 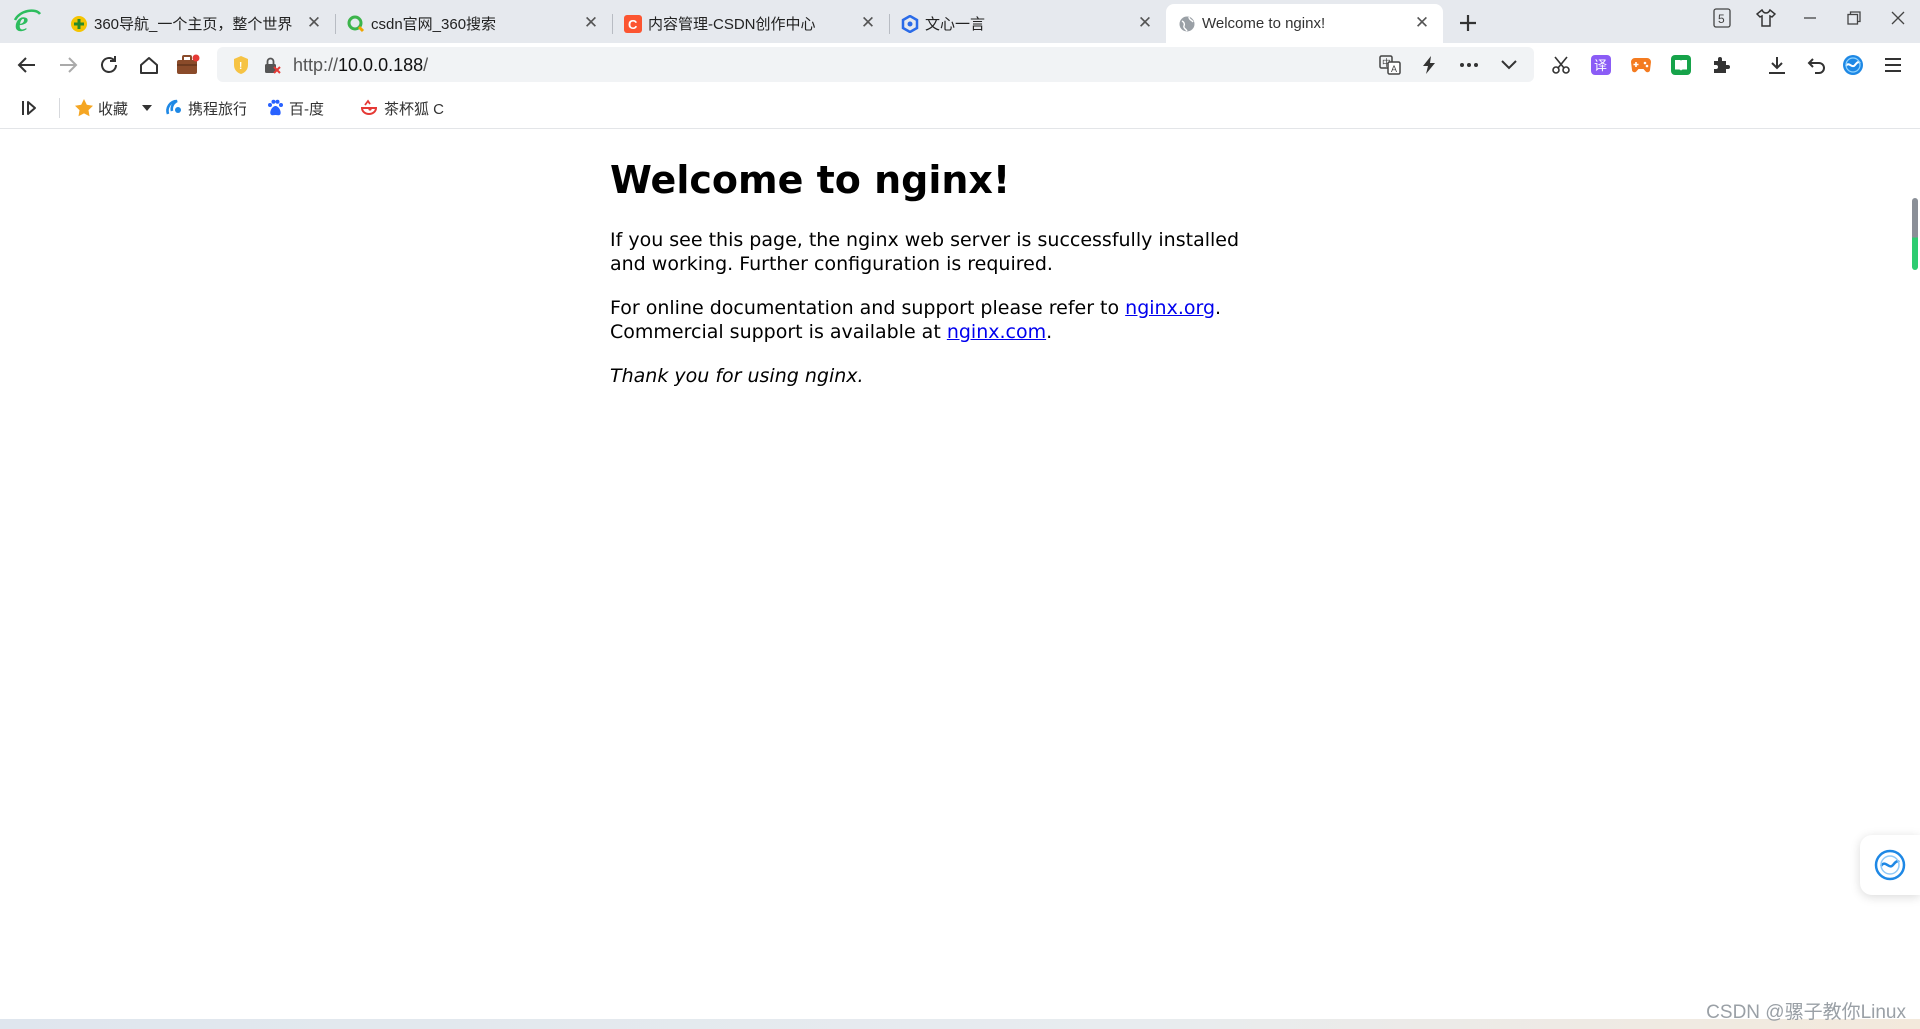 I want to click on svg-text: A, so click(x=1394, y=69).